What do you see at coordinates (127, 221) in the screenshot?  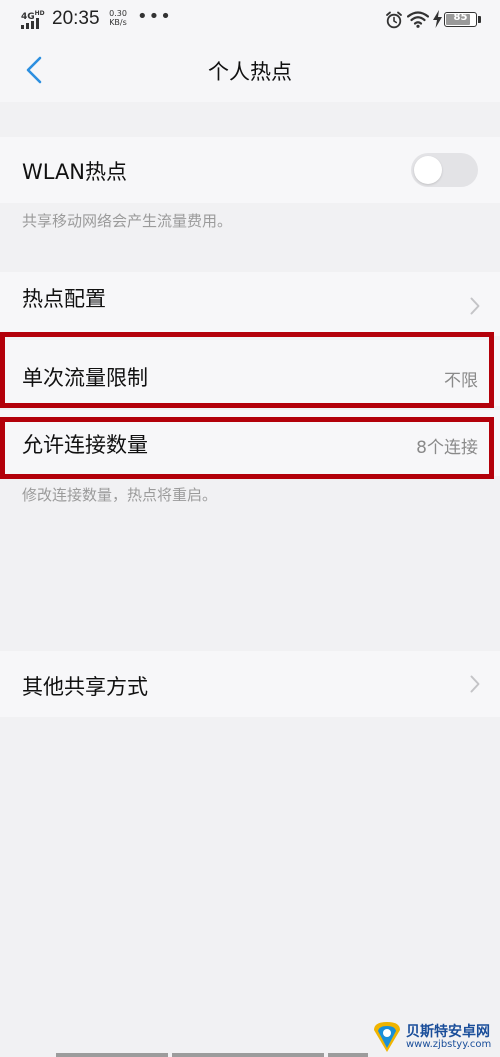 I see `wlan-hotspot-note: 共享移动网络会产生流量费用。` at bounding box center [127, 221].